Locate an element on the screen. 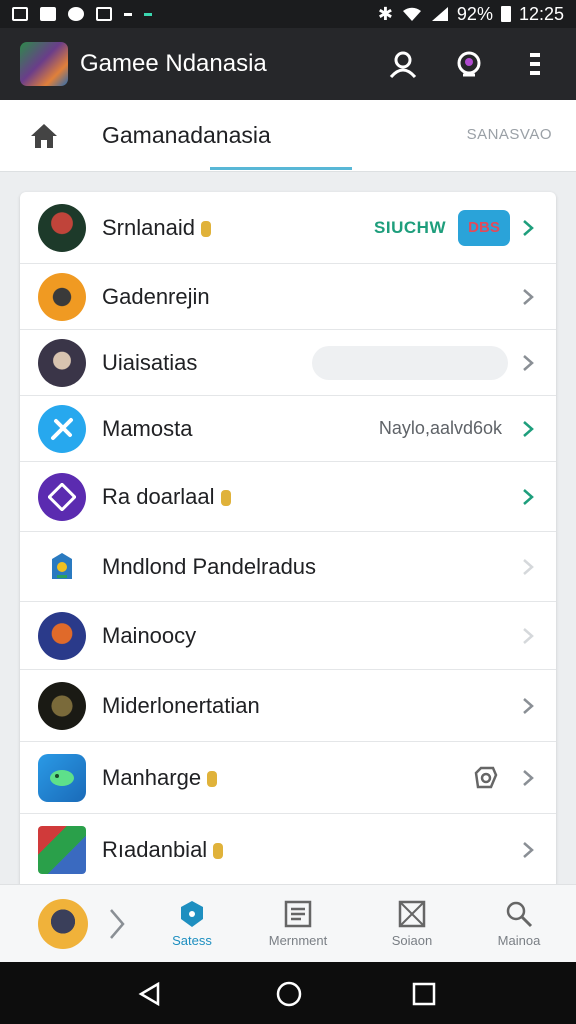 The width and height of the screenshot is (576, 1024). app-badge: DBS is located at coordinates (484, 227).